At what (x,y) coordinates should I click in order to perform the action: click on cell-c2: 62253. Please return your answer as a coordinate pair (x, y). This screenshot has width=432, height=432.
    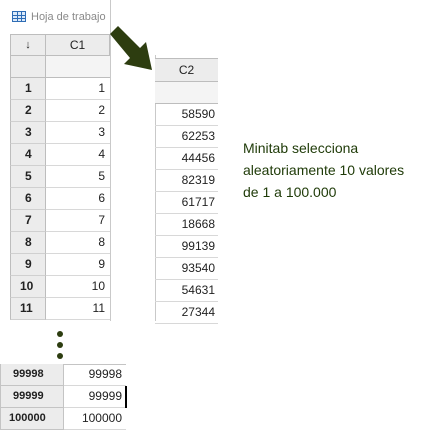
    Looking at the image, I should click on (186, 137).